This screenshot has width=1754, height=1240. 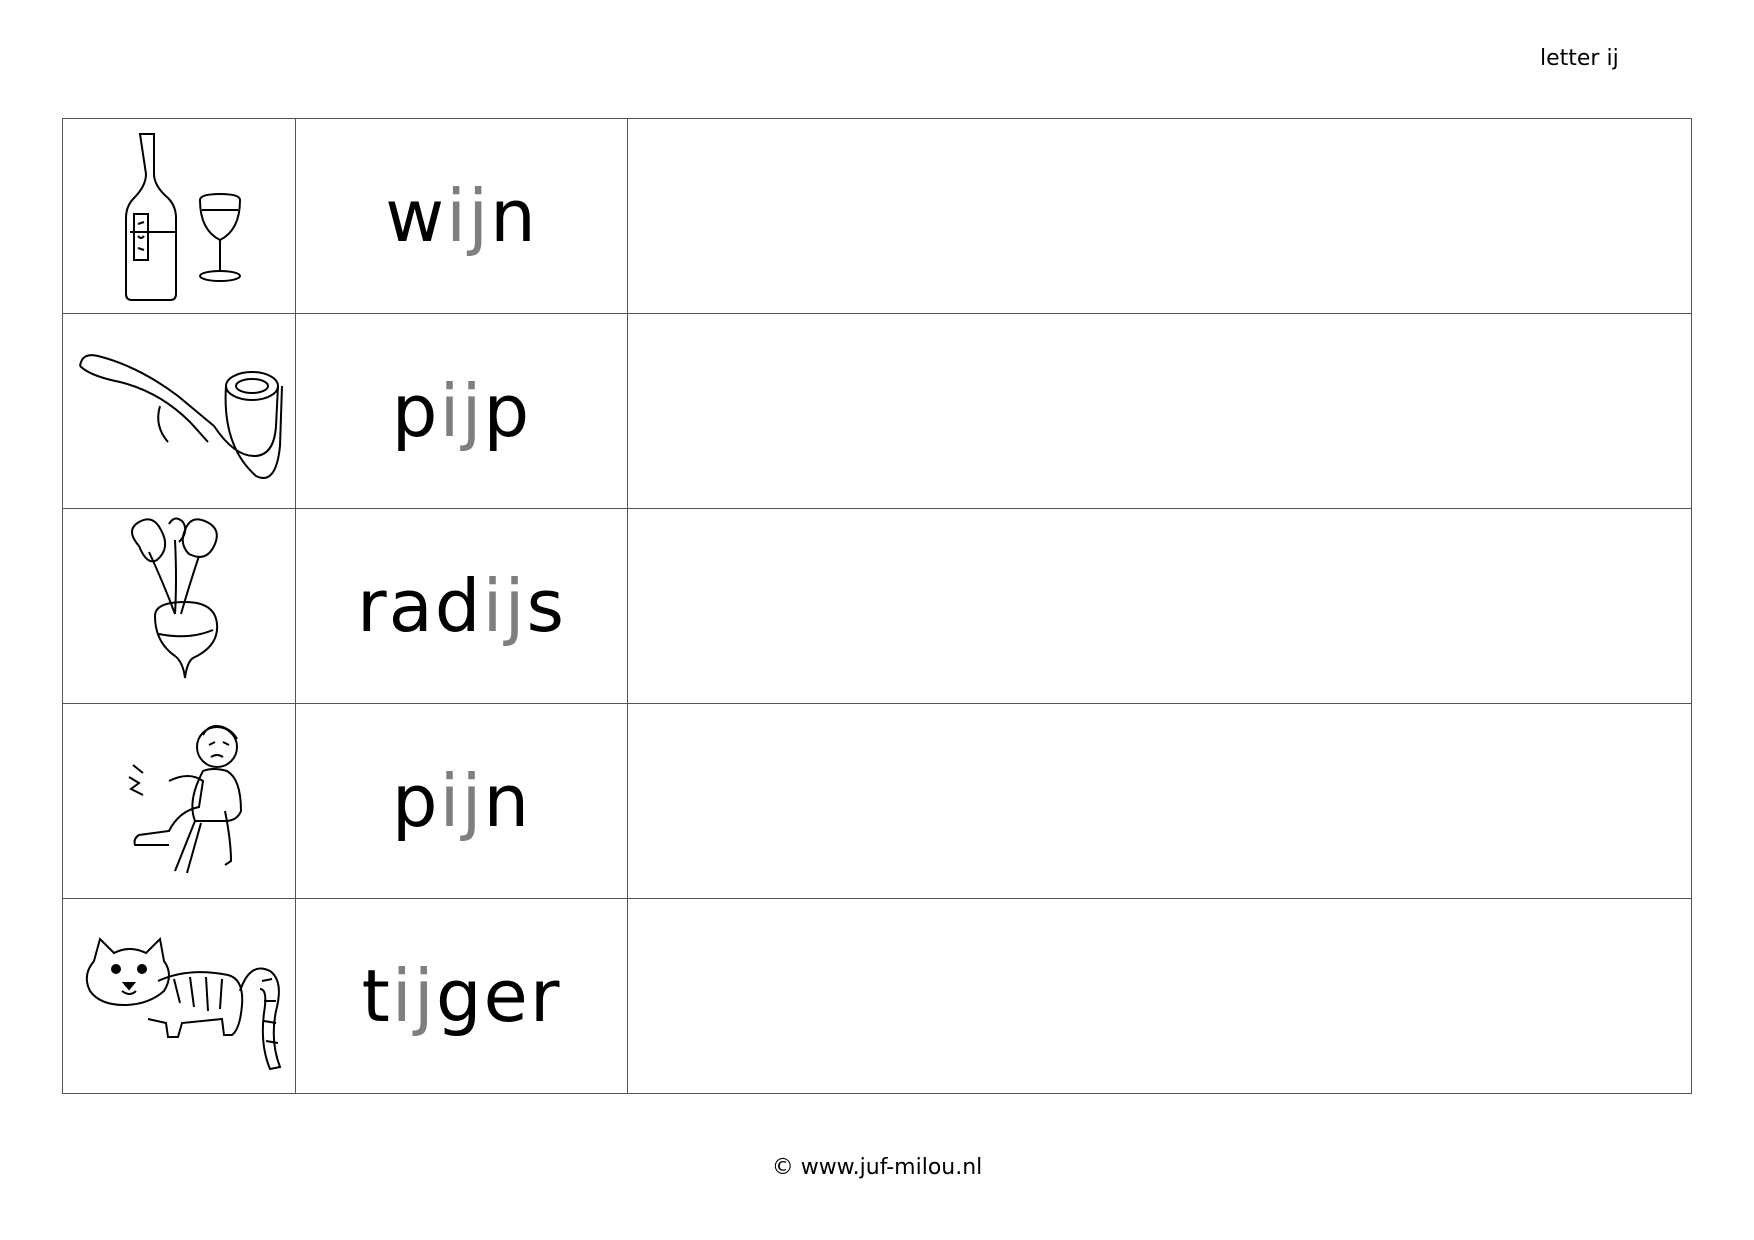 I want to click on word-cell: pijn, so click(x=461, y=801).